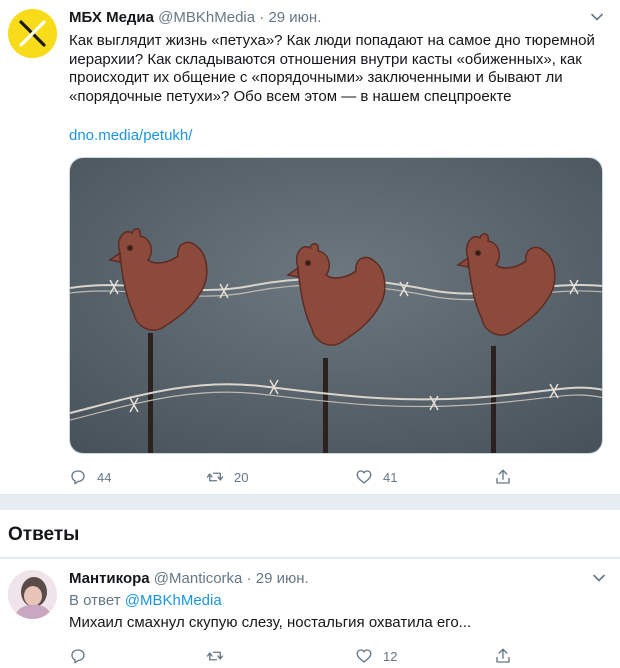 This screenshot has width=620, height=668. I want to click on reply-to-line: В ответ @MBKhMedia, so click(145, 601).